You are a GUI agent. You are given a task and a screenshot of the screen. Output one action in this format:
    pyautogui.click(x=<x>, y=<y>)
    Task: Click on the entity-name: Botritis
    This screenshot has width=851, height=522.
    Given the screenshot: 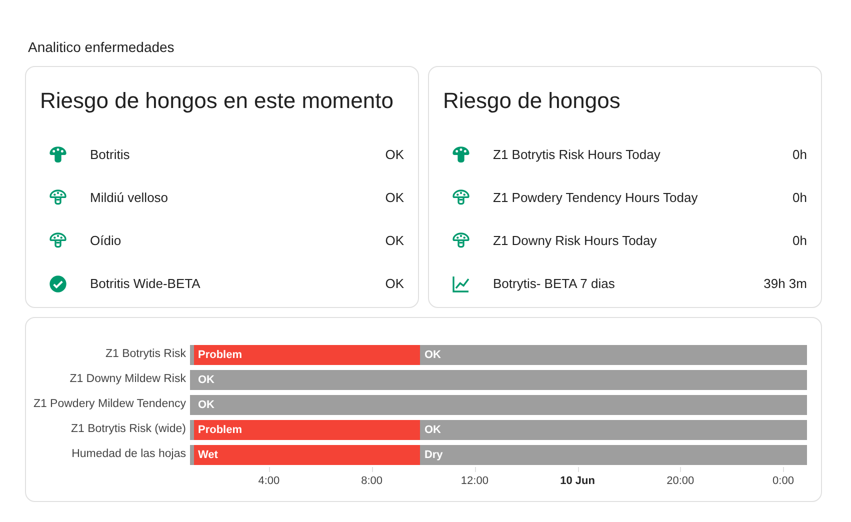 What is the action you would take?
    pyautogui.click(x=238, y=154)
    